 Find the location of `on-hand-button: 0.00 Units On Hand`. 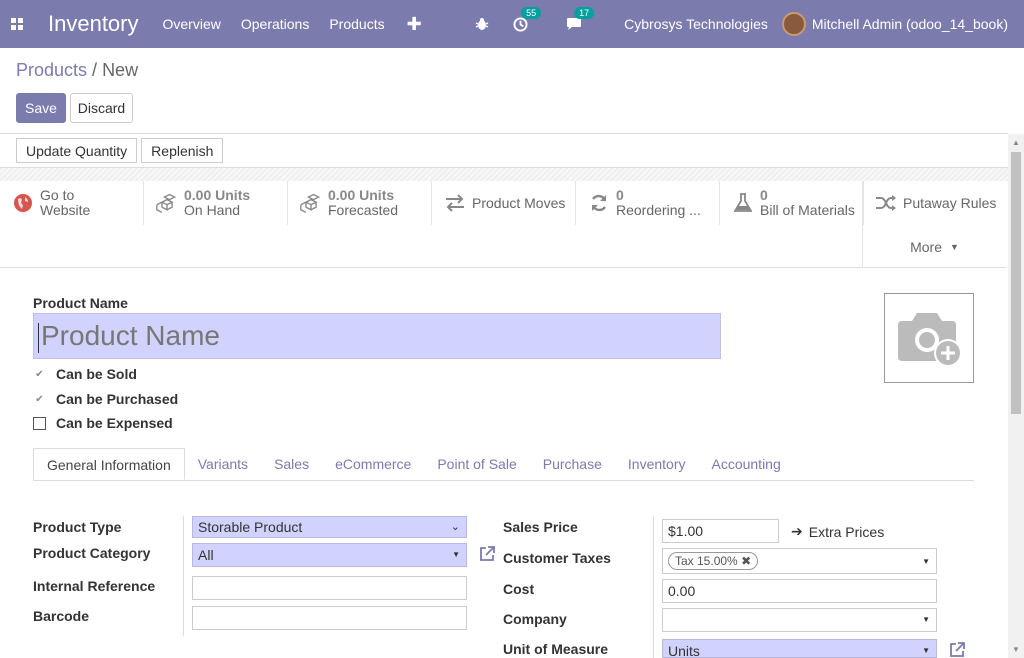

on-hand-button: 0.00 Units On Hand is located at coordinates (216, 203).